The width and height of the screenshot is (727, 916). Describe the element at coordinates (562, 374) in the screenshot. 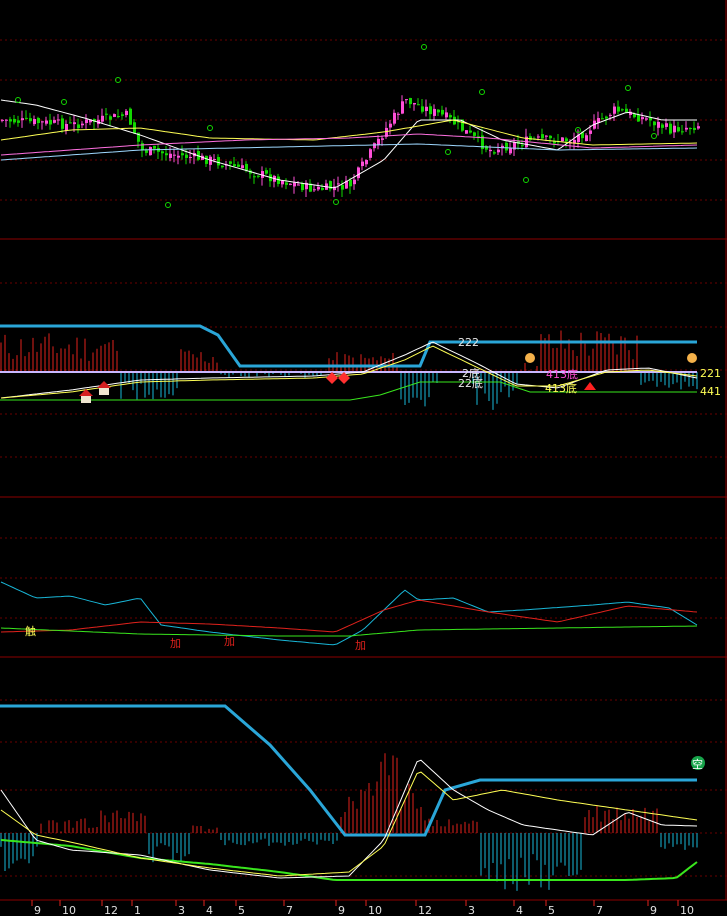

I see `label-413-bottom-a: 413底` at that location.